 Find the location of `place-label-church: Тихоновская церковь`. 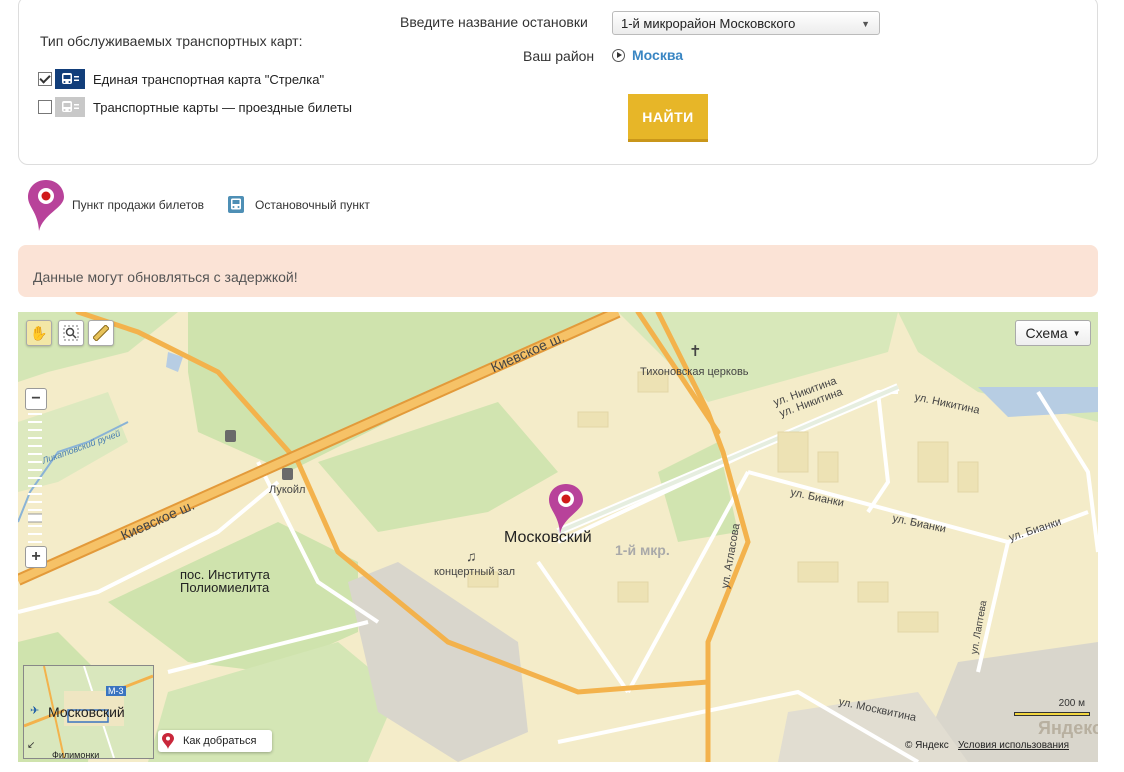

place-label-church: Тихоновская церковь is located at coordinates (694, 372).